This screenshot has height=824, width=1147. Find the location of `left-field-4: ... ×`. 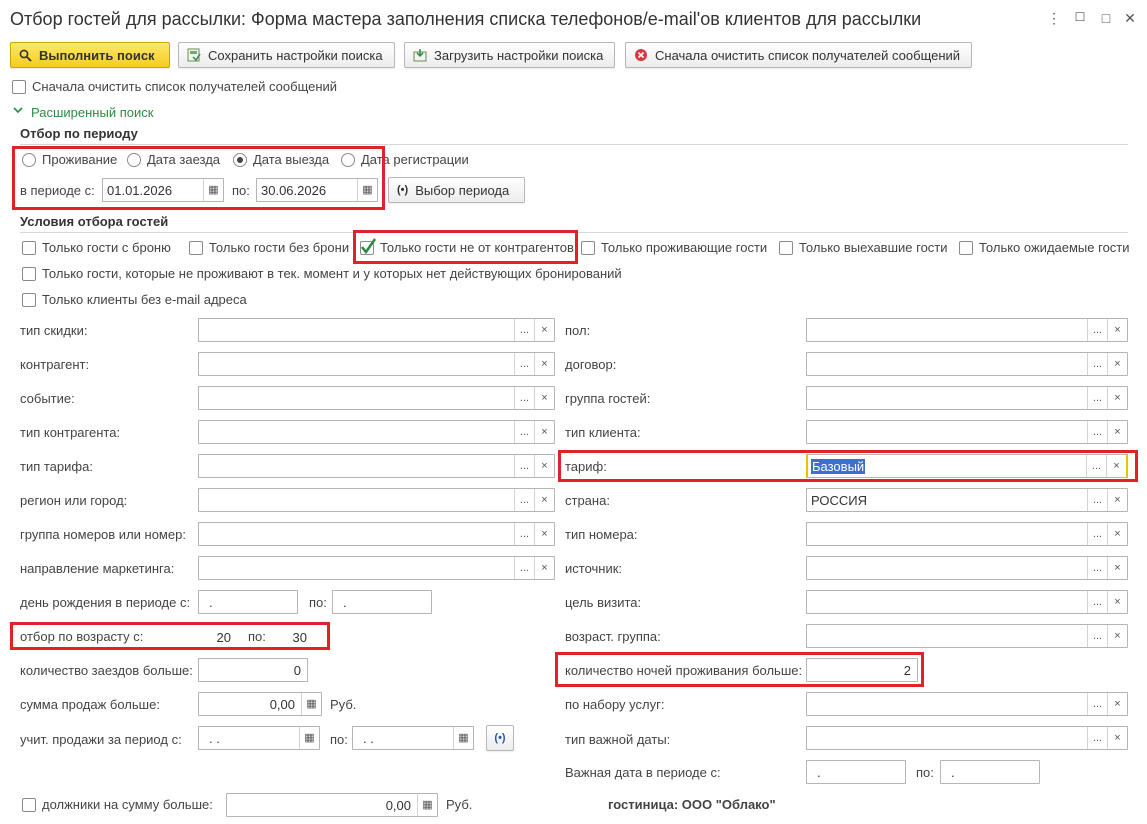

left-field-4: ... × is located at coordinates (376, 466).